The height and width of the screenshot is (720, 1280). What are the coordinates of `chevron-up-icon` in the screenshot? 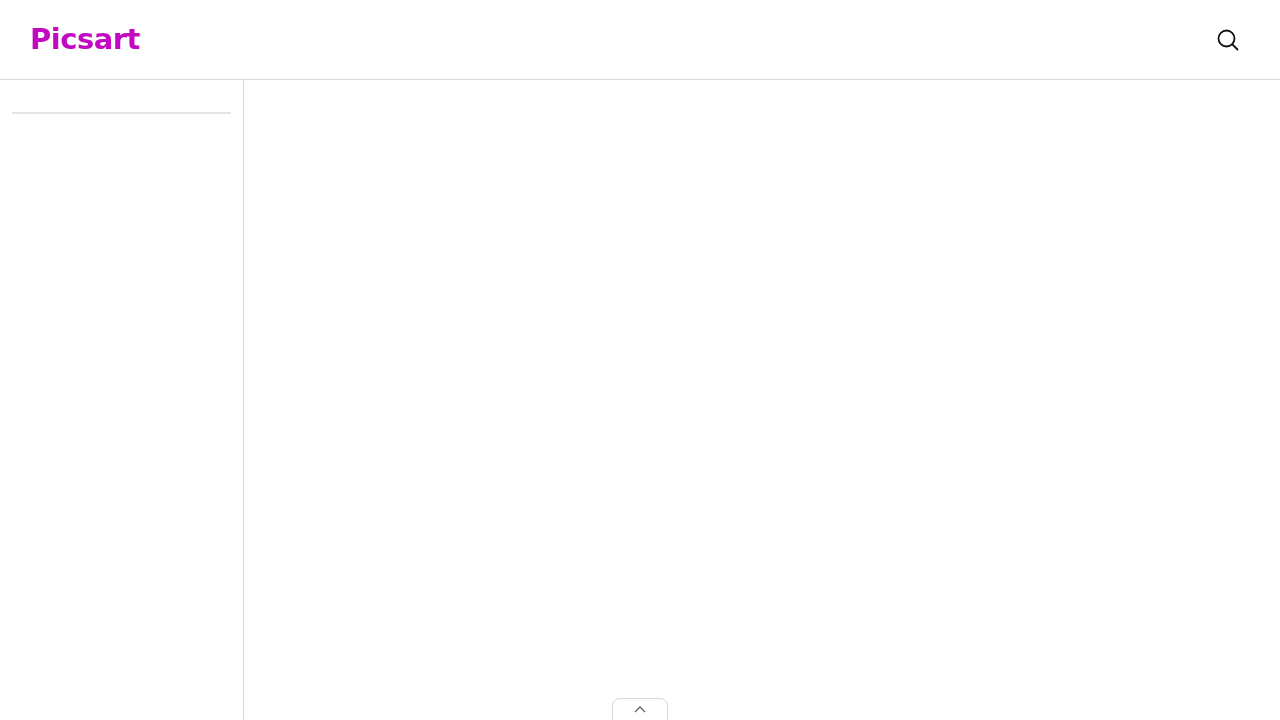 It's located at (640, 709).